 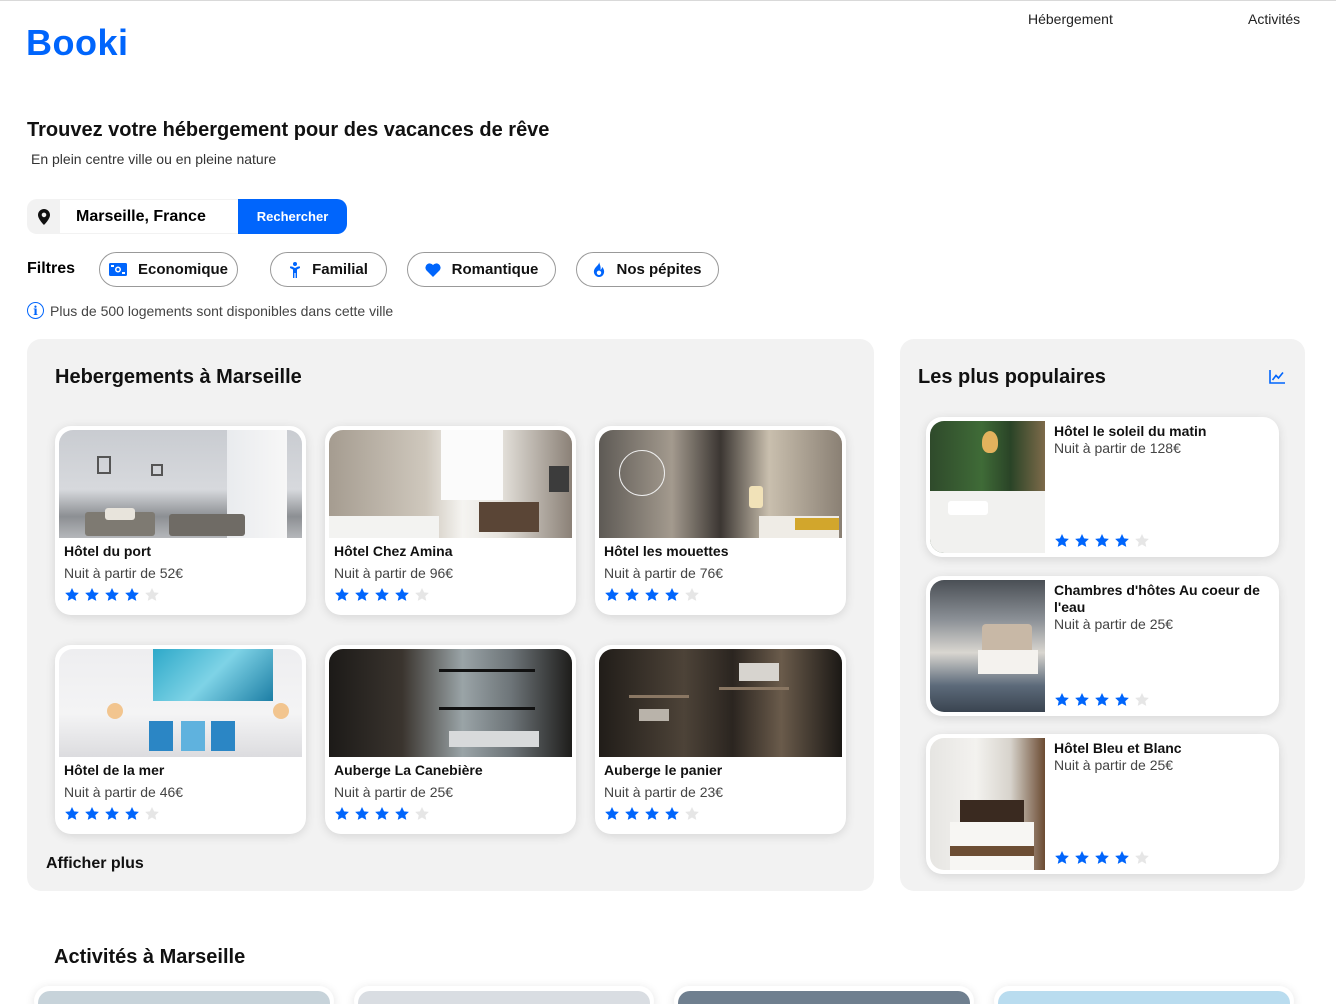 What do you see at coordinates (394, 792) in the screenshot?
I see `listing-price: Nuit à partir de 25€` at bounding box center [394, 792].